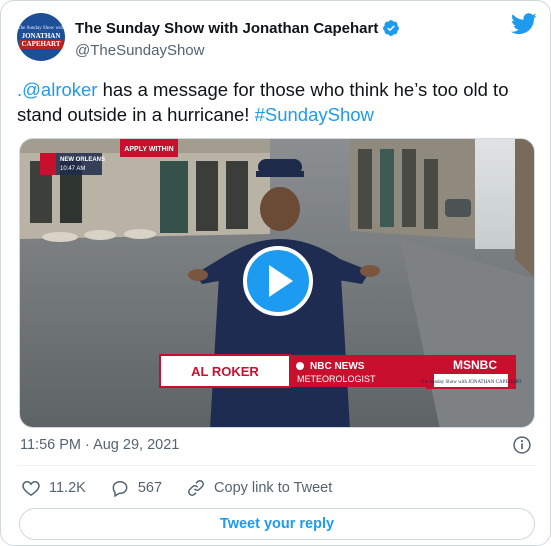  What do you see at coordinates (226, 28) in the screenshot?
I see `display-name: The Sunday Show with Jonathan Capehart` at bounding box center [226, 28].